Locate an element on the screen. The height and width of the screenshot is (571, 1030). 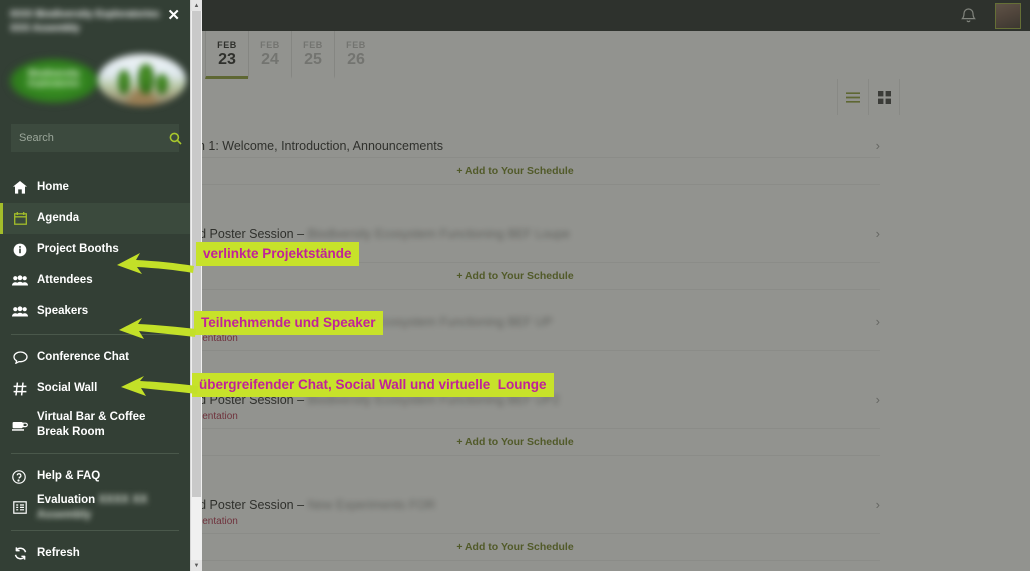
date-tab-day: 24 is located at coordinates (270, 59).